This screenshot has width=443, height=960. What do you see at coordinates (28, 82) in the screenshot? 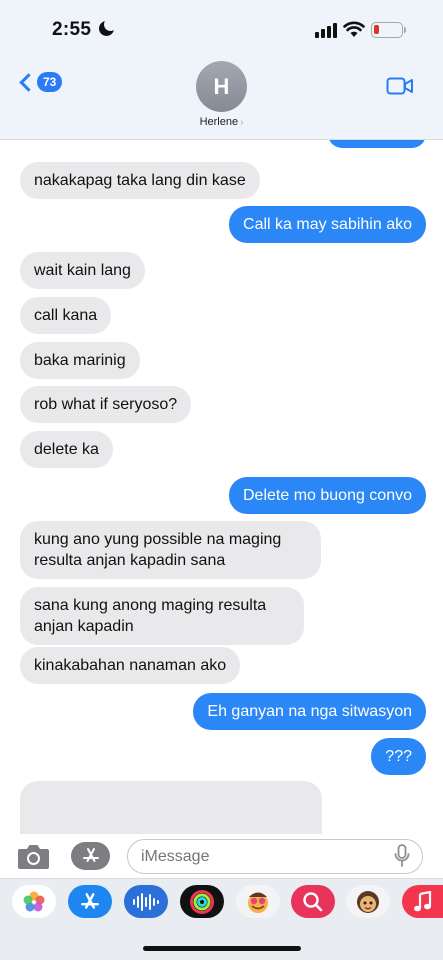
I see `chevron-left-icon` at bounding box center [28, 82].